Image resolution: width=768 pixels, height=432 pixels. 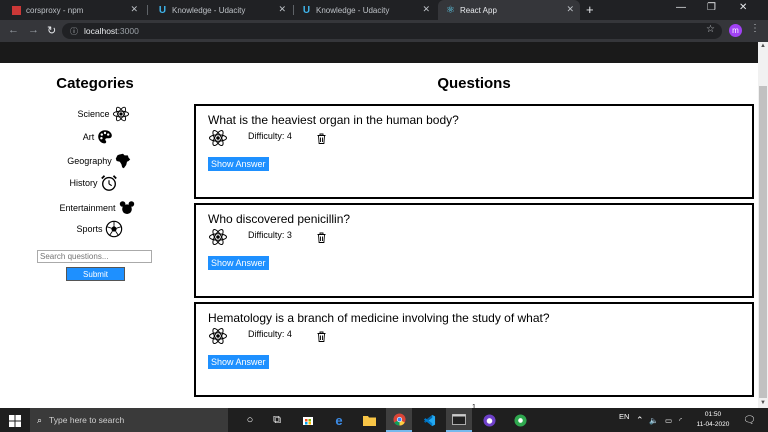 What do you see at coordinates (94, 256) in the screenshot?
I see `search-input` at bounding box center [94, 256].